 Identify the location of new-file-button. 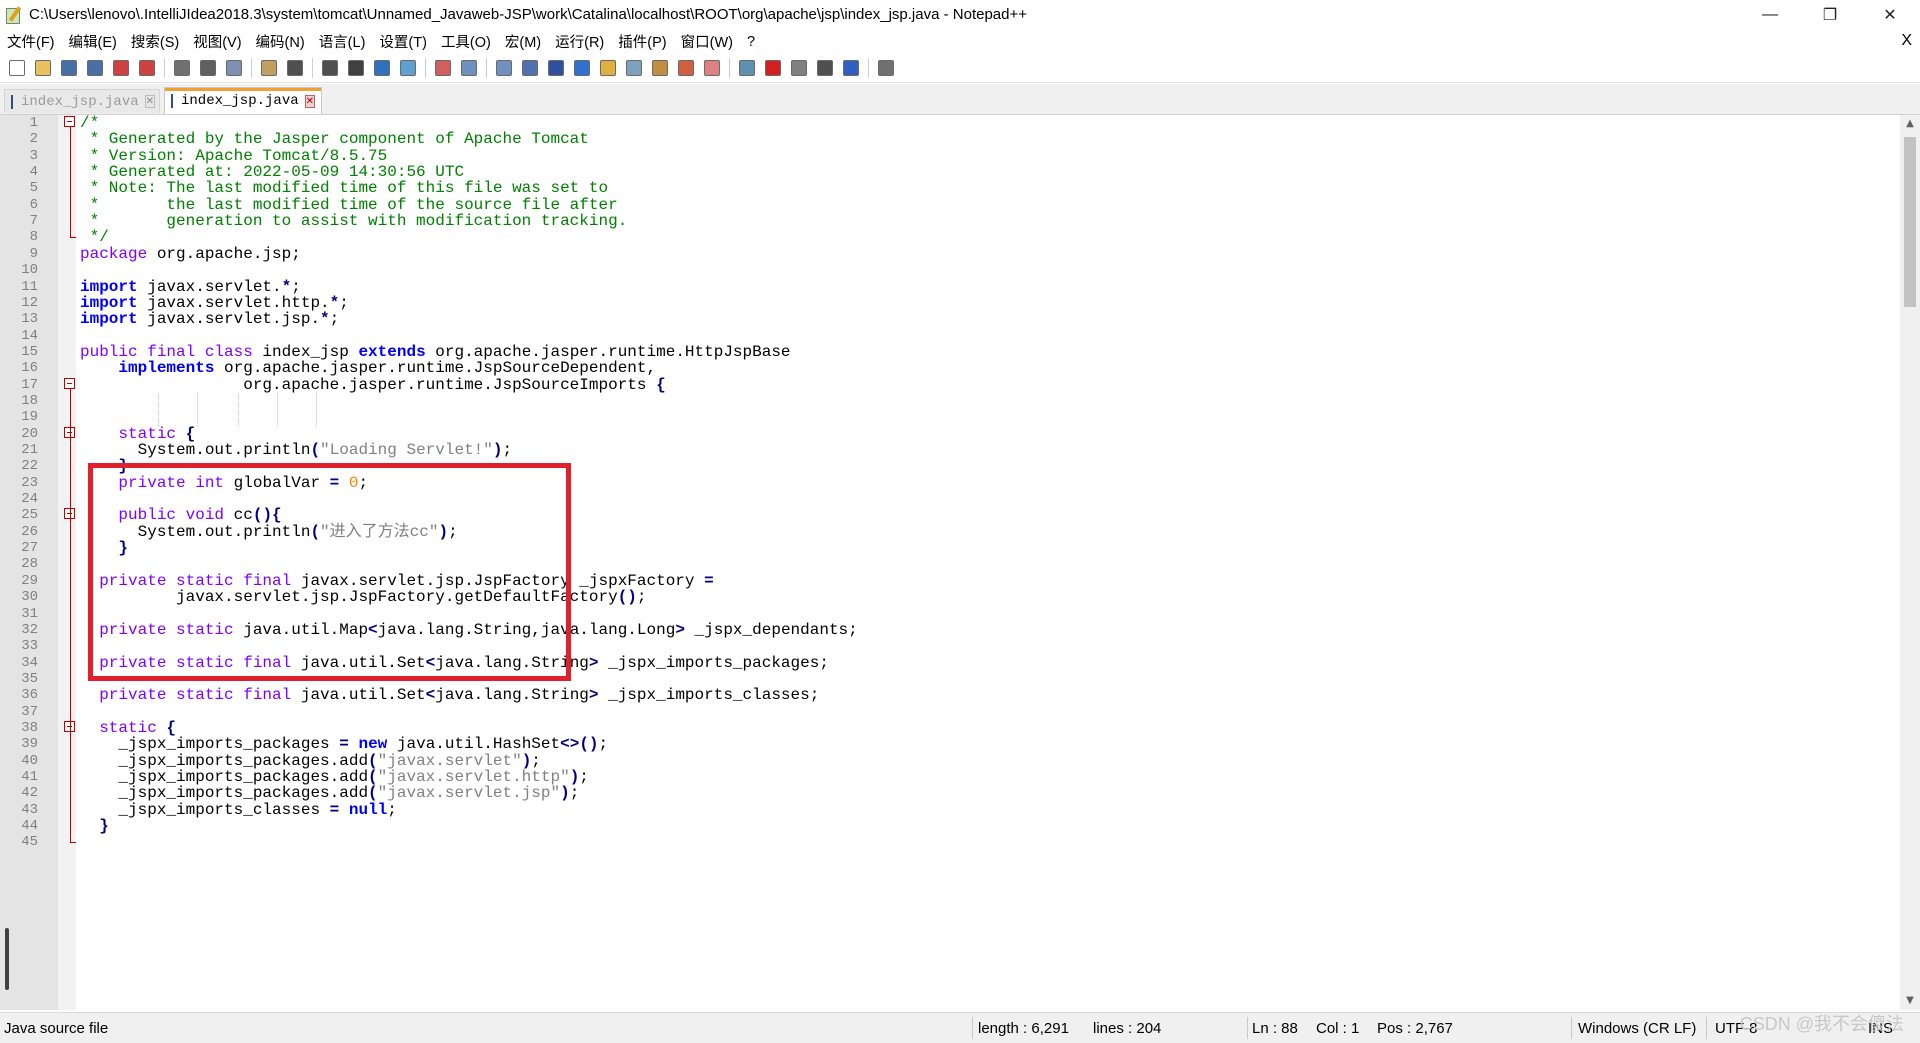
(17, 68).